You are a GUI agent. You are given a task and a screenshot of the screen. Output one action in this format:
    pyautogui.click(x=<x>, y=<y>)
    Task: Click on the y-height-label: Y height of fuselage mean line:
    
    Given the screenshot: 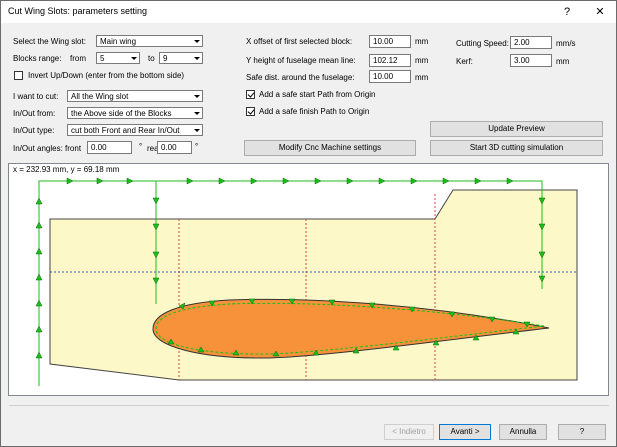 What is the action you would take?
    pyautogui.click(x=301, y=60)
    